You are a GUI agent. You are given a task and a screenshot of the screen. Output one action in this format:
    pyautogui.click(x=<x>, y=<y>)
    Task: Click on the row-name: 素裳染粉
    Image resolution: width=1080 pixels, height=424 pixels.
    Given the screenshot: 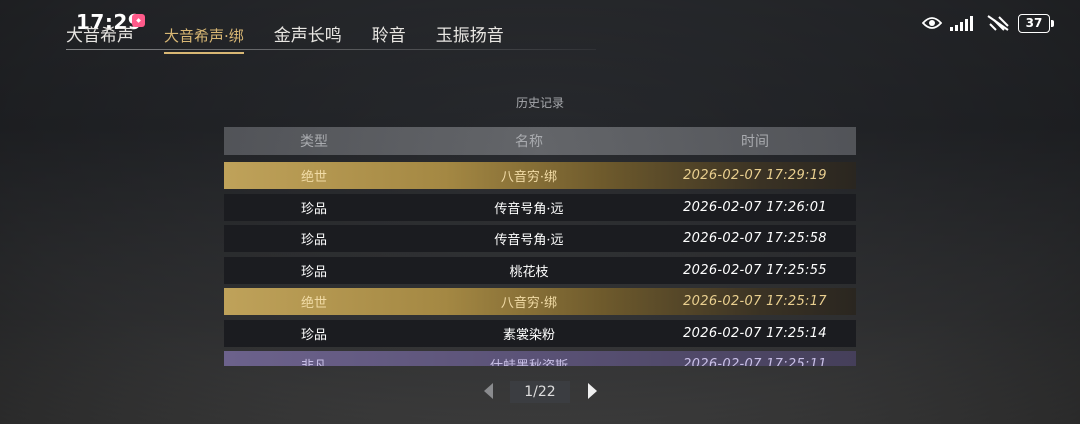 What is the action you would take?
    pyautogui.click(x=528, y=335)
    